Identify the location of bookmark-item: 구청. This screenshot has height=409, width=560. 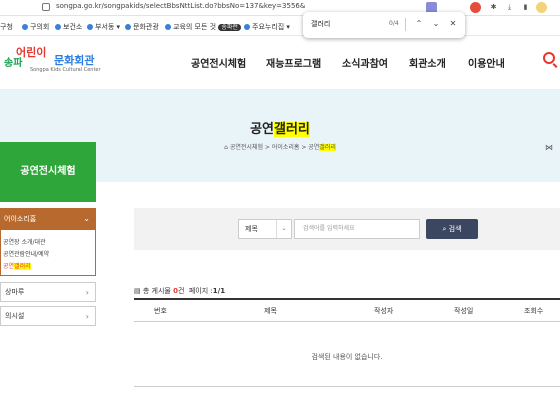
(6, 27).